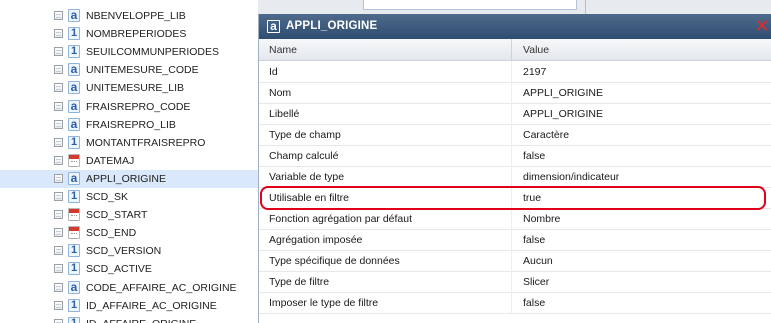 The image size is (771, 323). What do you see at coordinates (762, 26) in the screenshot?
I see `close-icon: ✕` at bounding box center [762, 26].